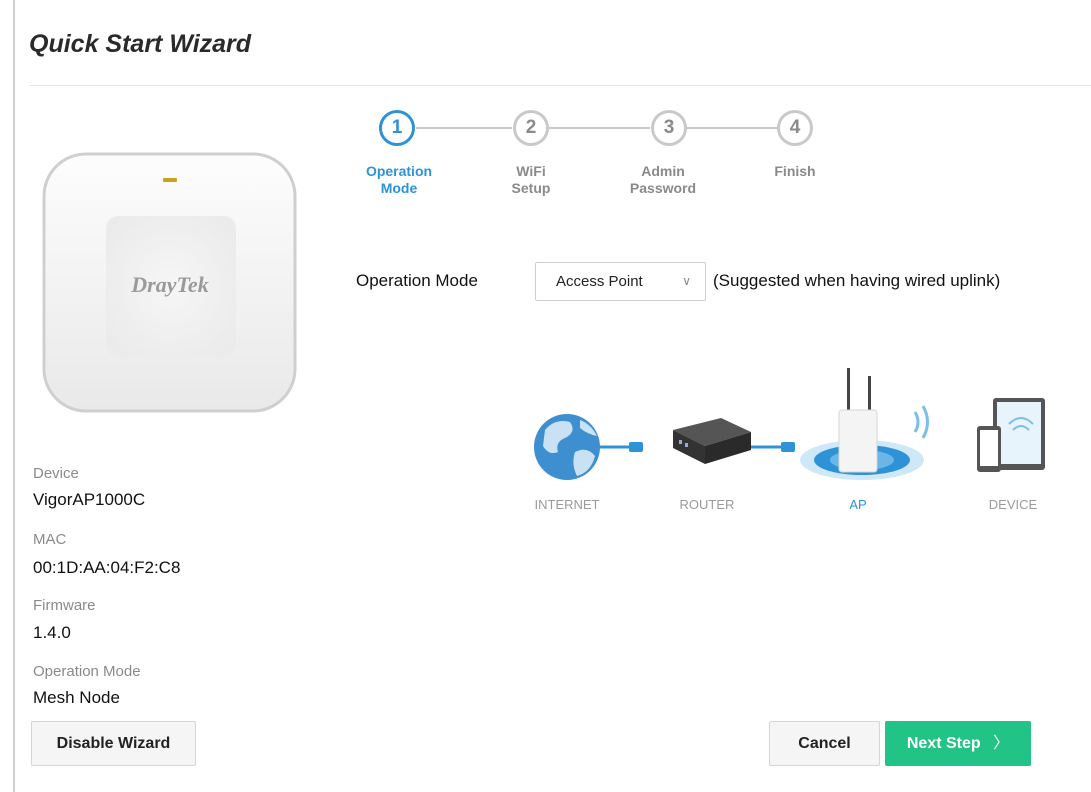  Describe the element at coordinates (1011, 435) in the screenshot. I see `devices-icon` at that location.